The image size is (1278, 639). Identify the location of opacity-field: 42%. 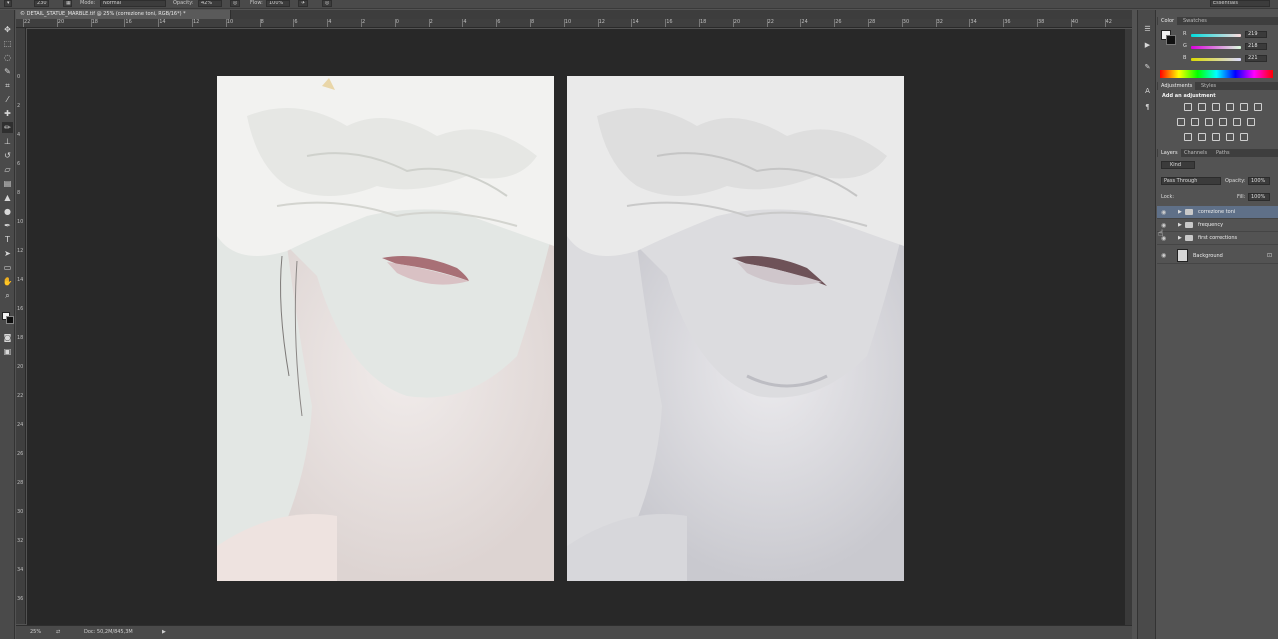
(210, 3).